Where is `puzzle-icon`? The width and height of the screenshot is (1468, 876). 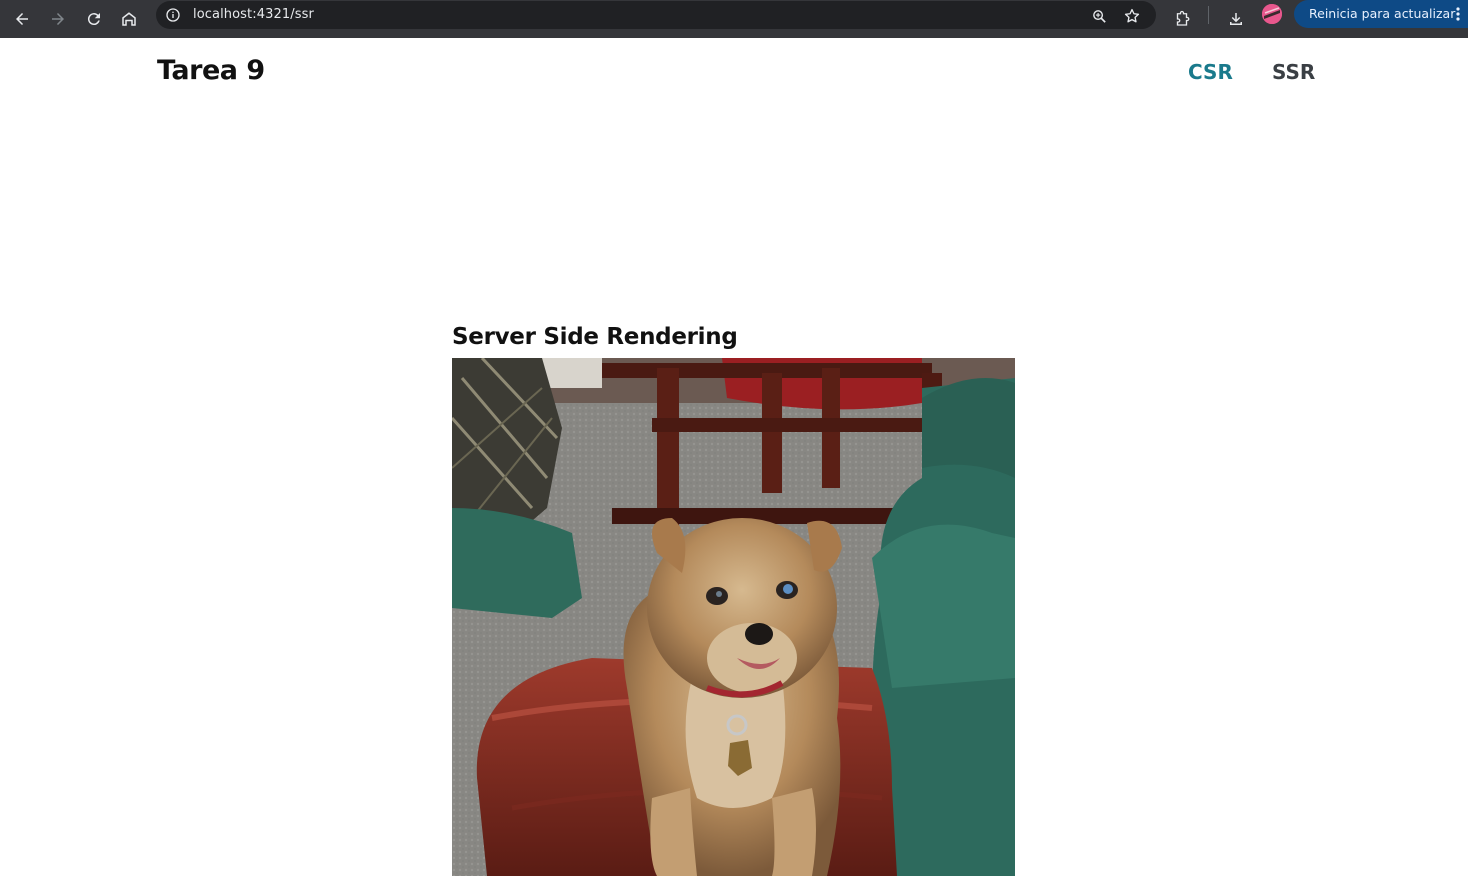 puzzle-icon is located at coordinates (1183, 18).